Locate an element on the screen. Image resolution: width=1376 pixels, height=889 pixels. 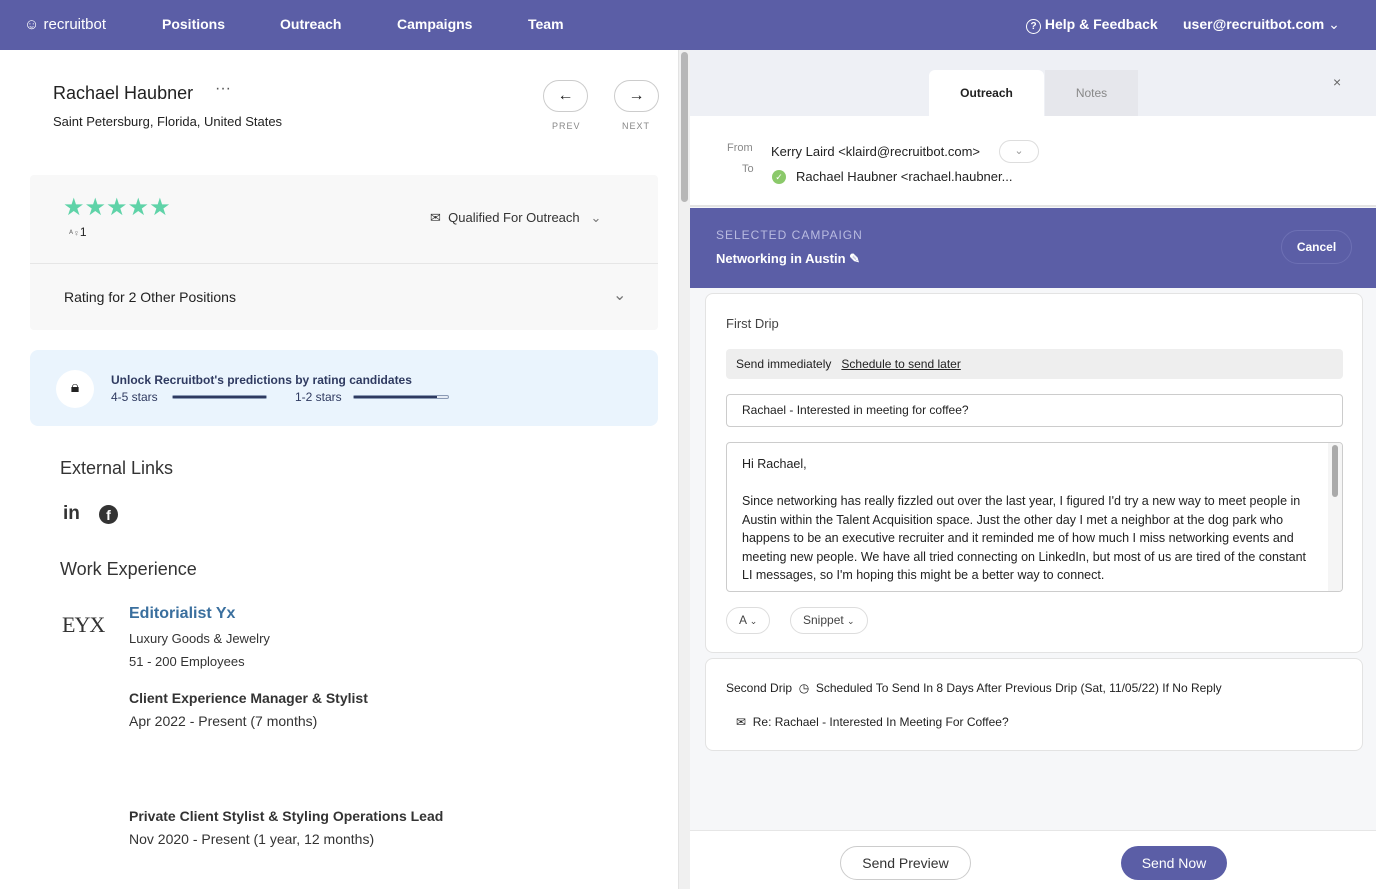
work-experience-title: Work Experience is located at coordinates (128, 569).